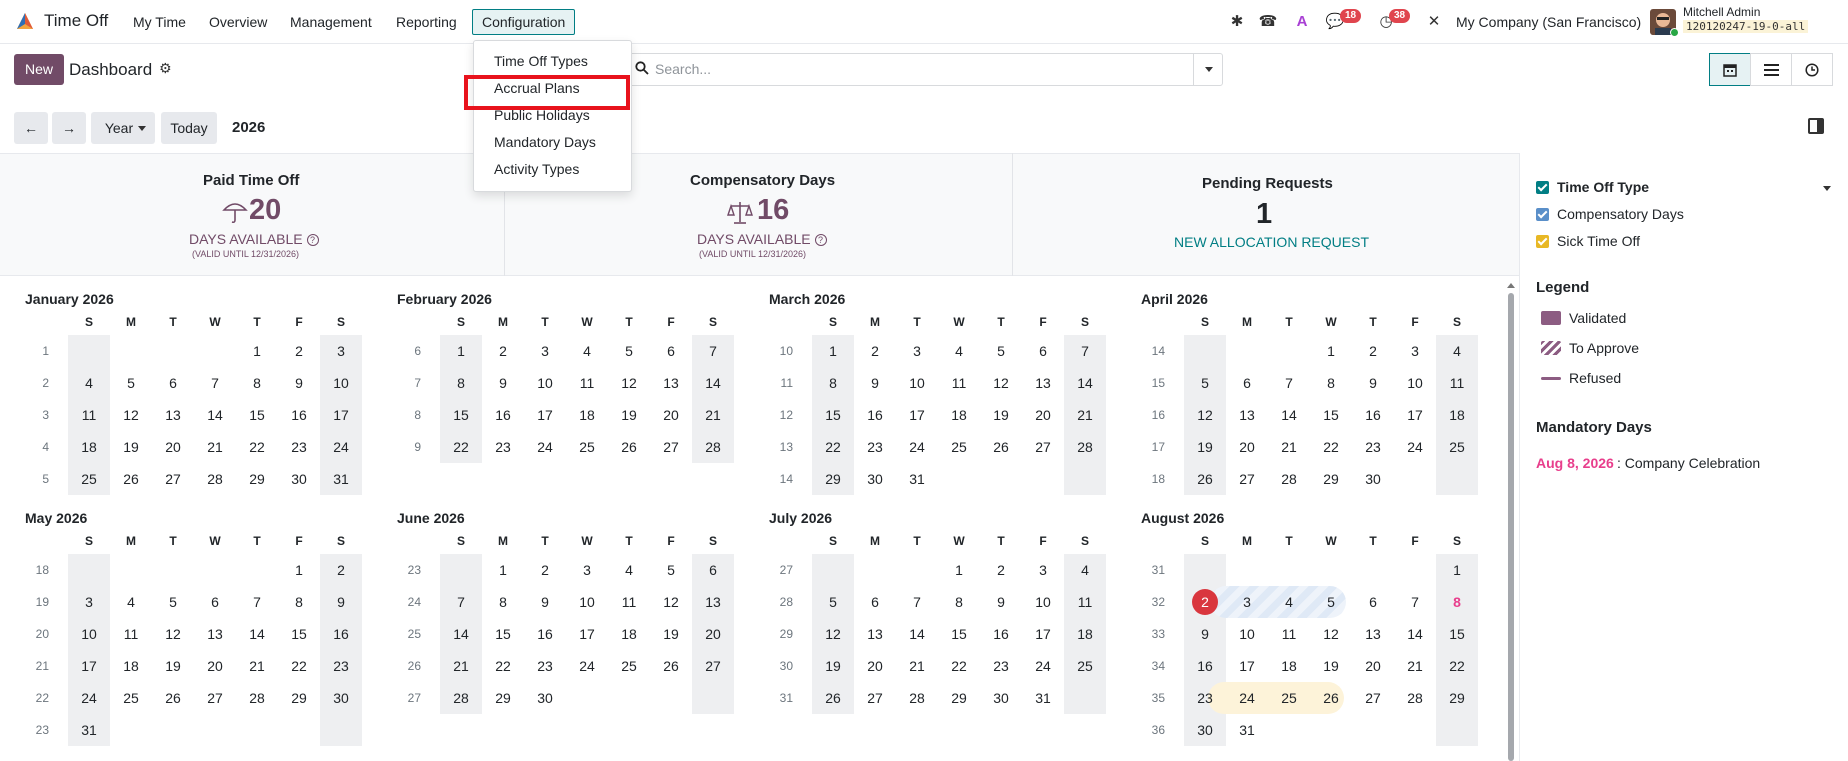  I want to click on search-bar, so click(925, 69).